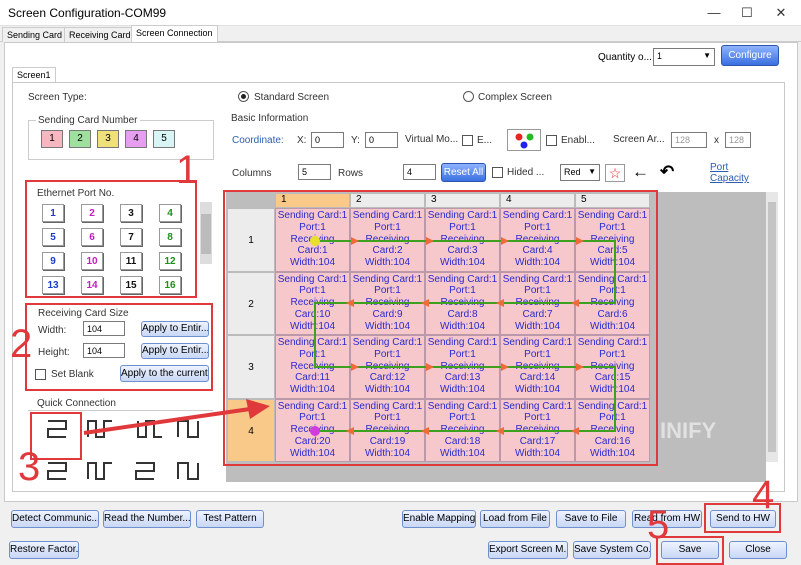 This screenshot has height=565, width=801. What do you see at coordinates (34, 74) in the screenshot?
I see `tab-screen1: Screen1` at bounding box center [34, 74].